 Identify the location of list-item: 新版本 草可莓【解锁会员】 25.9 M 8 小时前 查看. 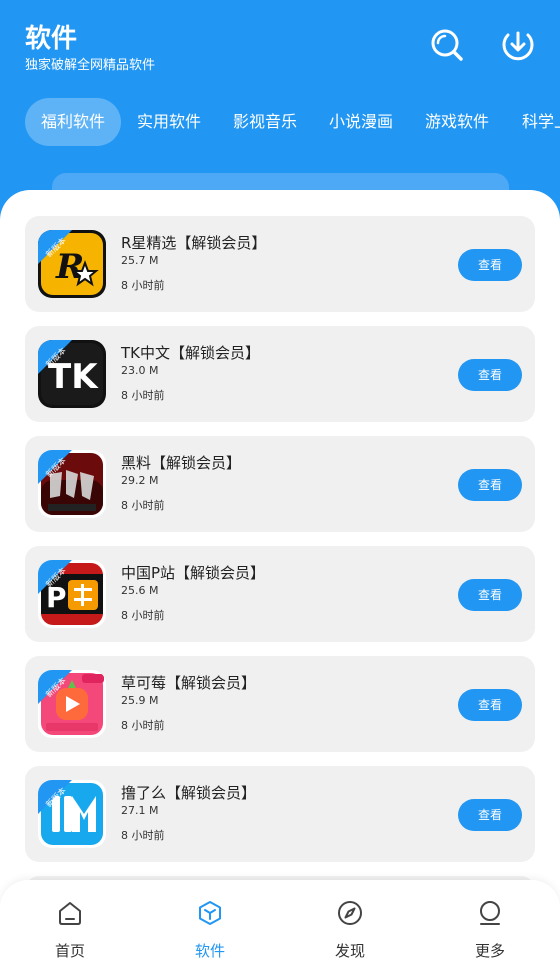
(280, 704).